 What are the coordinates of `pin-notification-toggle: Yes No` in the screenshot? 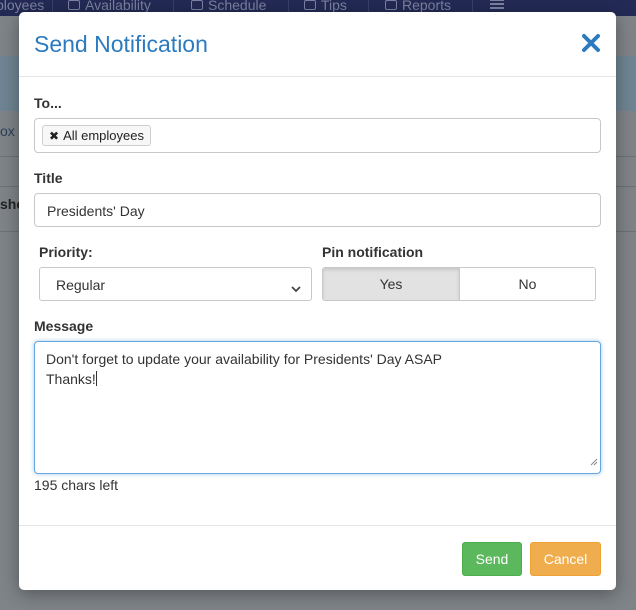 It's located at (459, 284).